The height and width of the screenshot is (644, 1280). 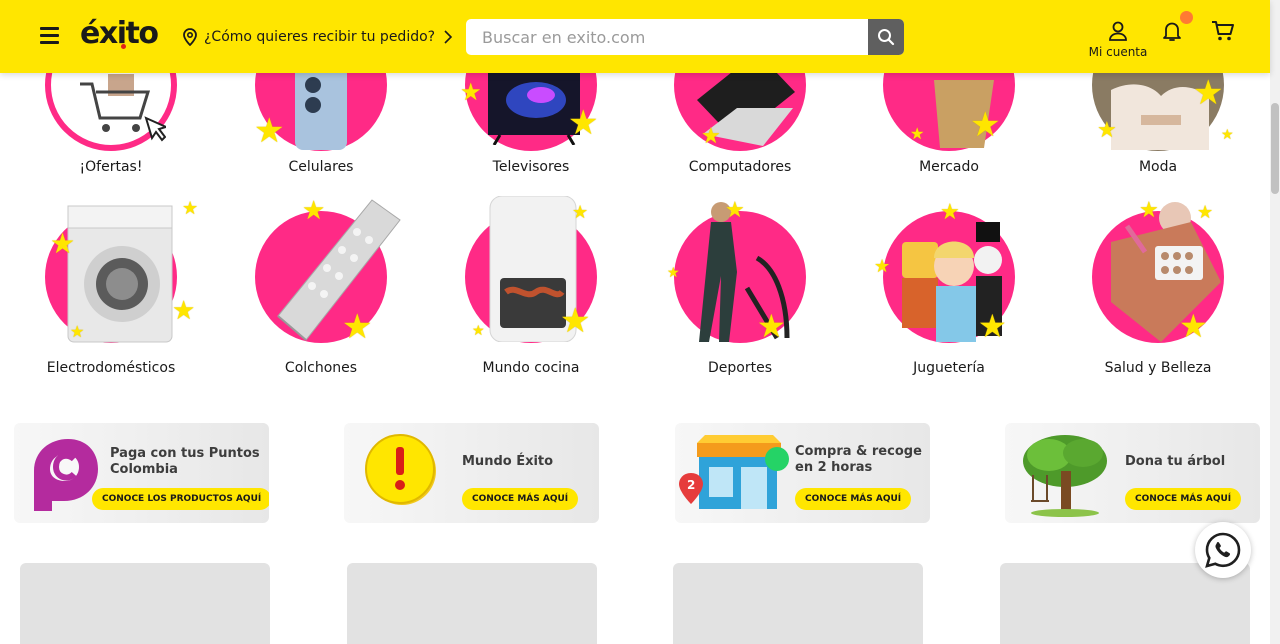 I want to click on banner-title: Mundo Éxito, so click(x=508, y=461).